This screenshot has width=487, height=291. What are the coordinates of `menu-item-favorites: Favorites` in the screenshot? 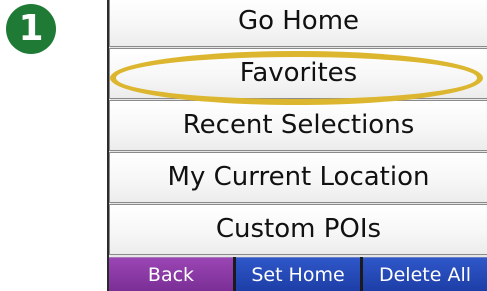 It's located at (298, 73).